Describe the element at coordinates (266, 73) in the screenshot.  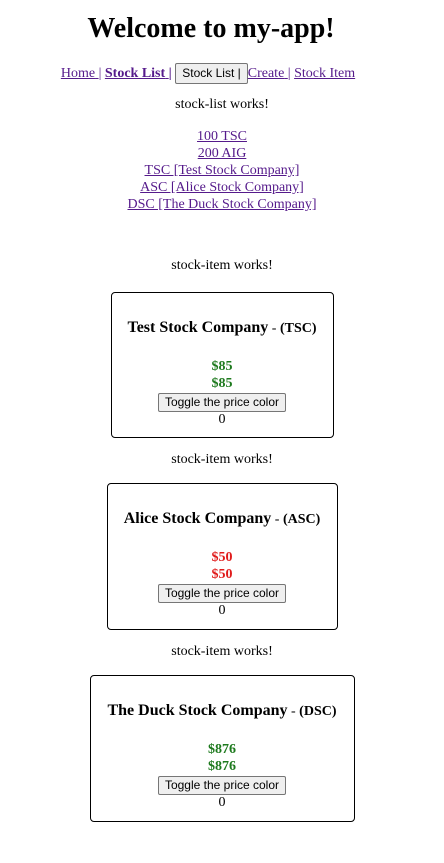
I see `nav-link-create-label: Create` at that location.